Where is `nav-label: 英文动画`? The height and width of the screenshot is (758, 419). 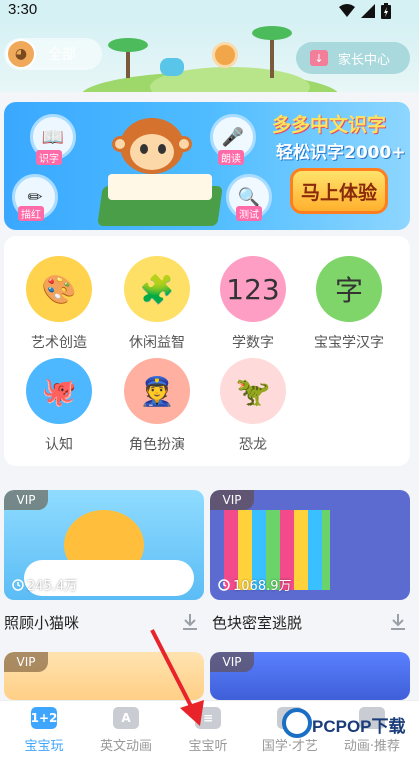 nav-label: 英文动画 is located at coordinates (125, 746).